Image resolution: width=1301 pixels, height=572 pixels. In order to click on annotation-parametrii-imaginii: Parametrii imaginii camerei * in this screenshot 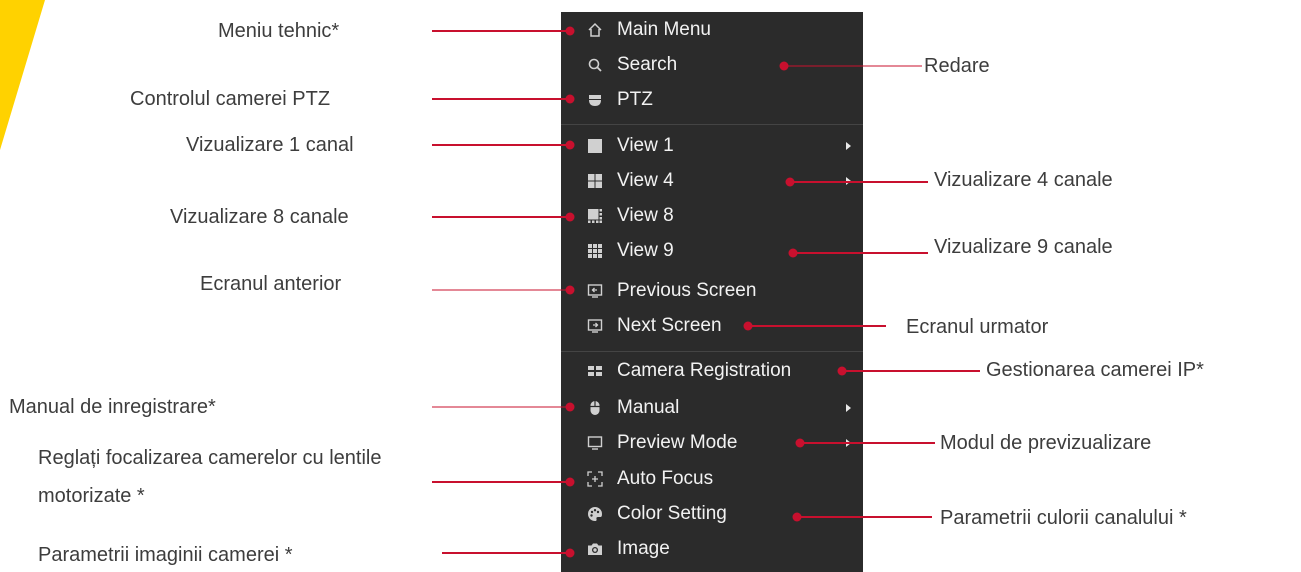, I will do `click(165, 555)`.